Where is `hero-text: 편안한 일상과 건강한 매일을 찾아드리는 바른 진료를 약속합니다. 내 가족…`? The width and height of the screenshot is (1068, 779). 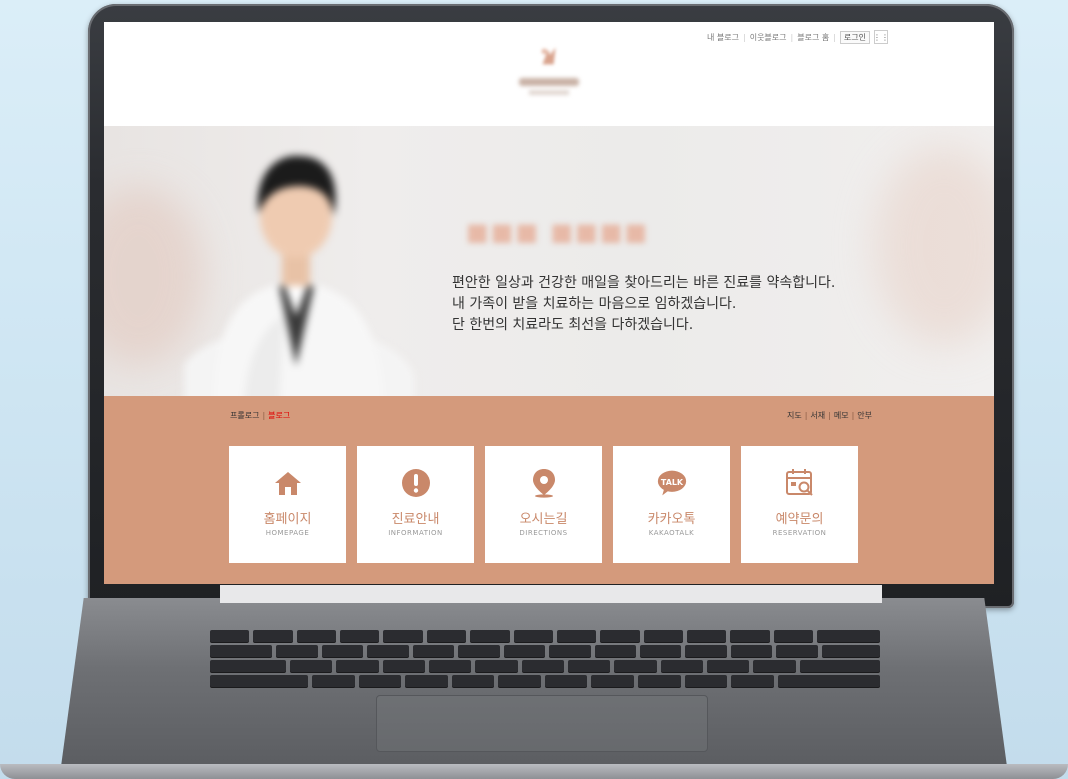
hero-text: 편안한 일상과 건강한 매일을 찾아드리는 바른 진료를 약속합니다. 내 가족… is located at coordinates (643, 304).